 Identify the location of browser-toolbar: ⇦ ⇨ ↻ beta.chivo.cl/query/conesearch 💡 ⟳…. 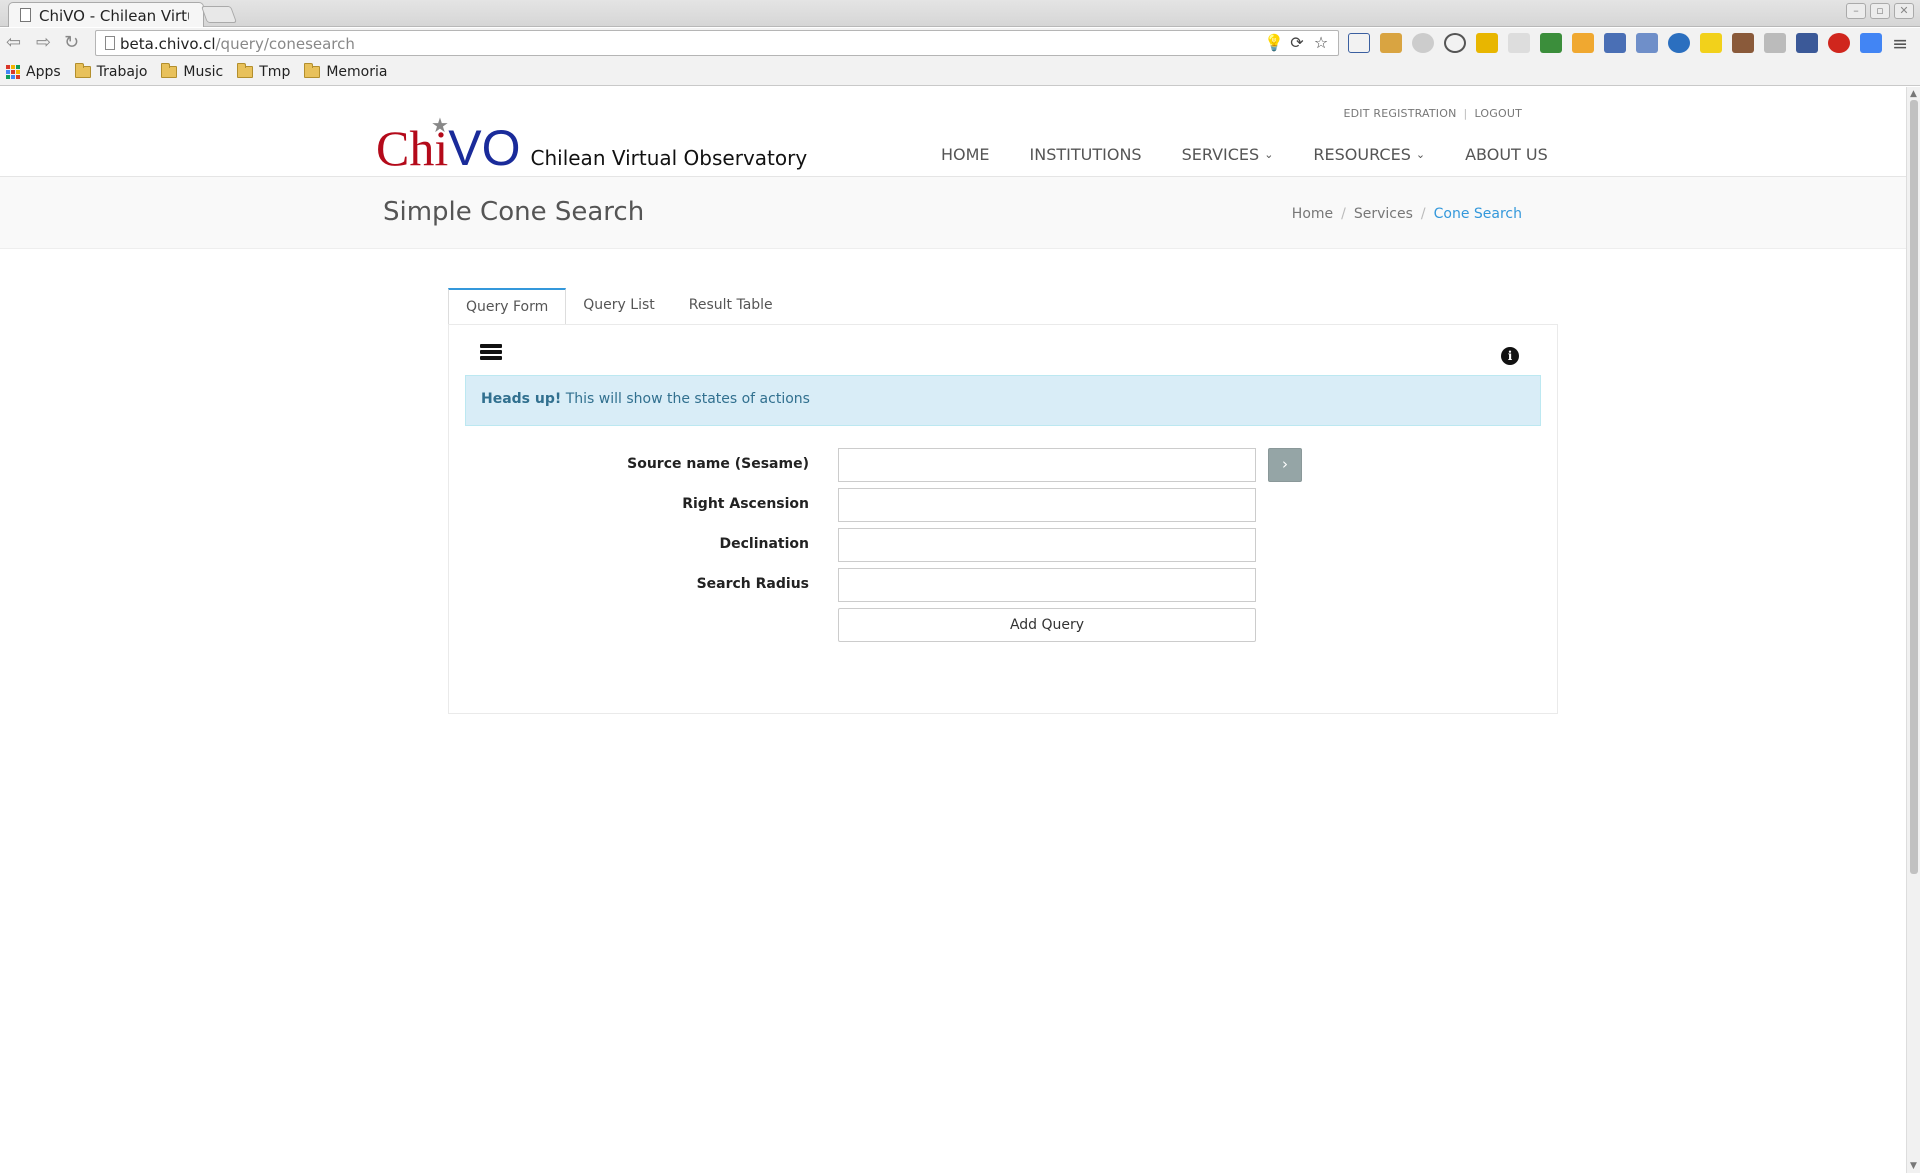
(960, 43).